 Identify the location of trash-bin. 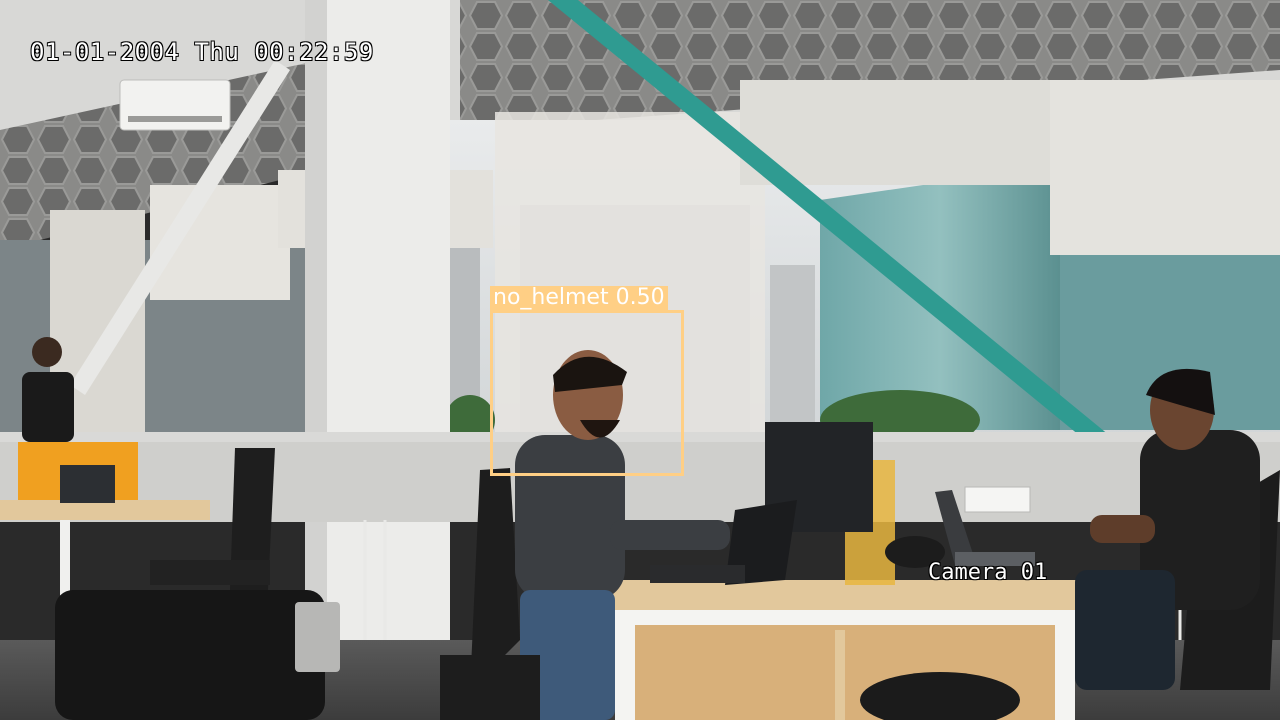
(317, 637).